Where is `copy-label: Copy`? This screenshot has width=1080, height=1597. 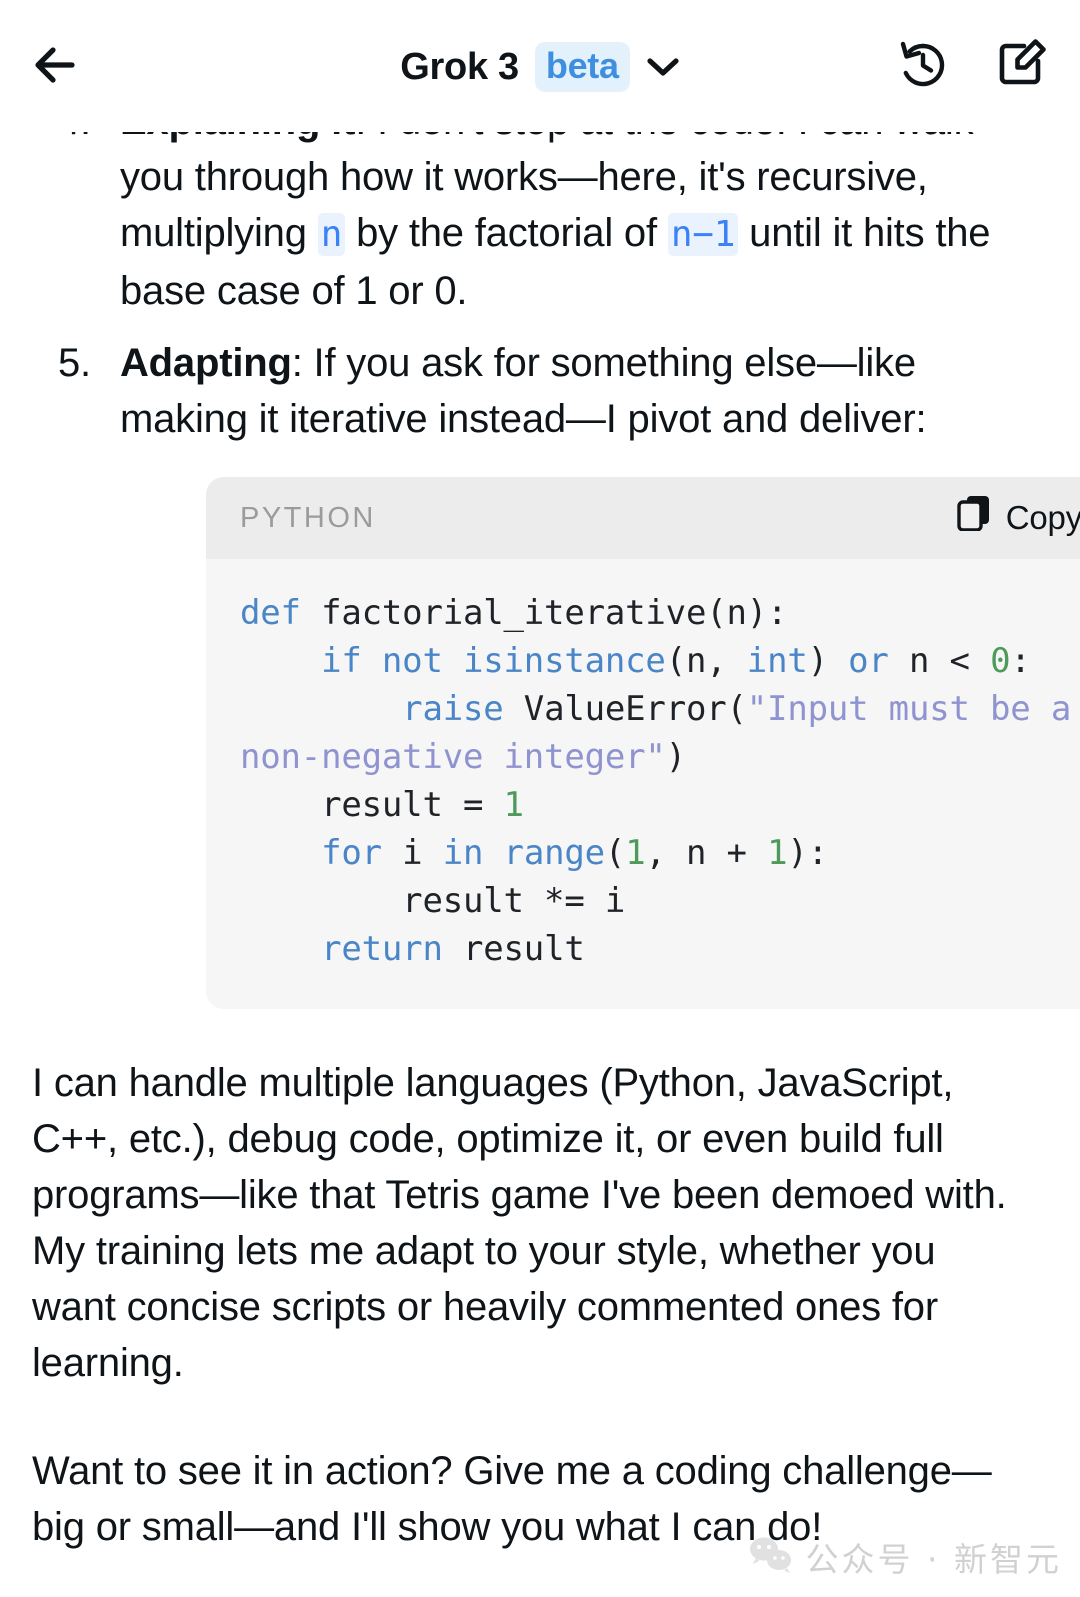
copy-label: Copy is located at coordinates (1042, 517).